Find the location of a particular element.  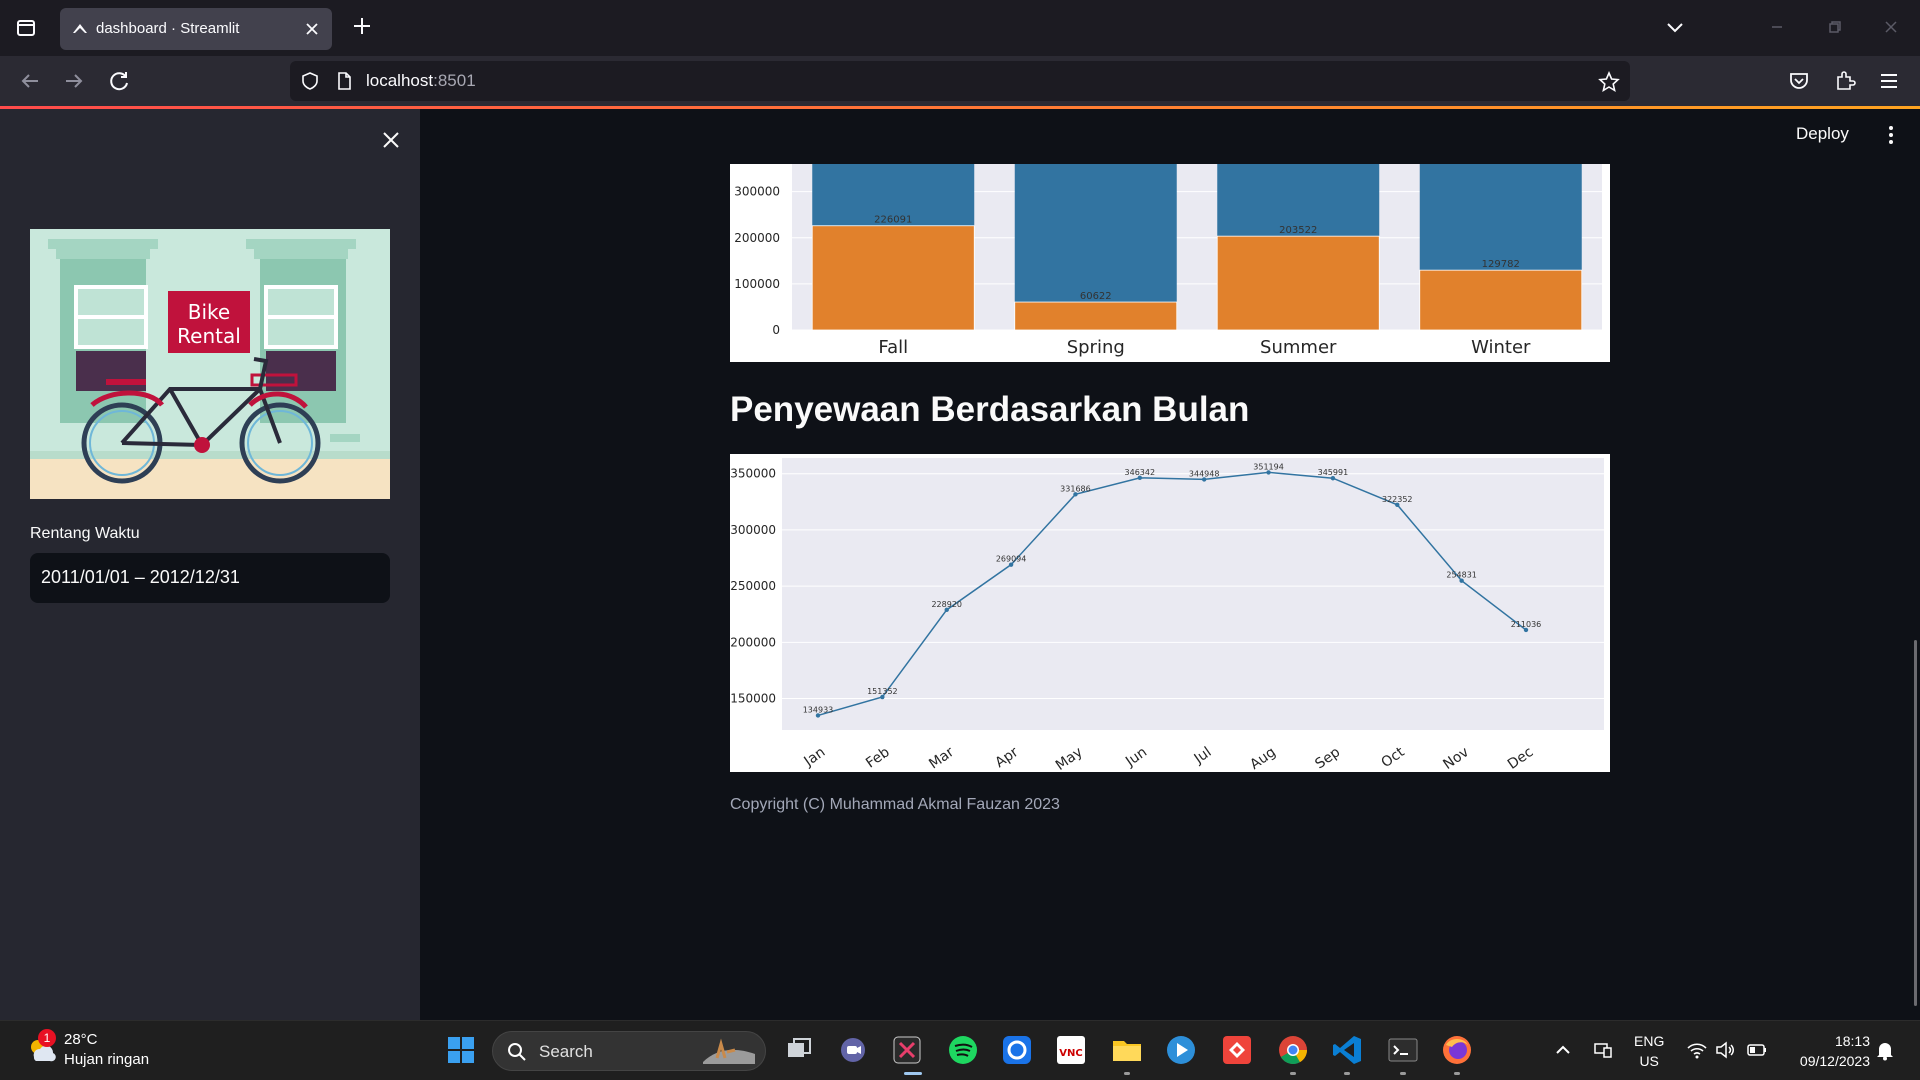

bar-data-label: 60622 is located at coordinates (1096, 296).